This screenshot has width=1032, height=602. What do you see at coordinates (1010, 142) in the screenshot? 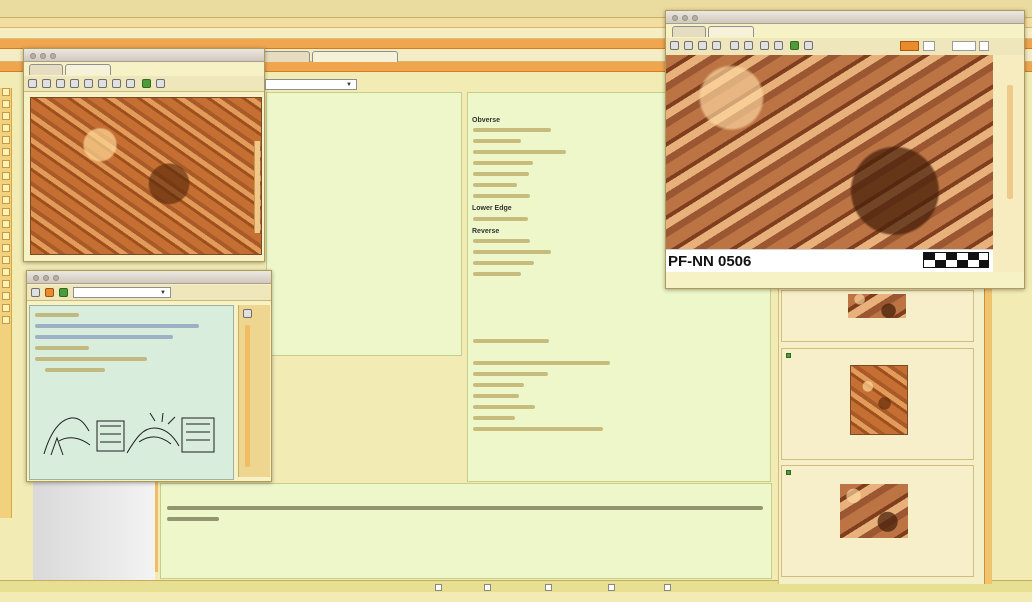
I see `right-viewer-scrollbar` at bounding box center [1010, 142].